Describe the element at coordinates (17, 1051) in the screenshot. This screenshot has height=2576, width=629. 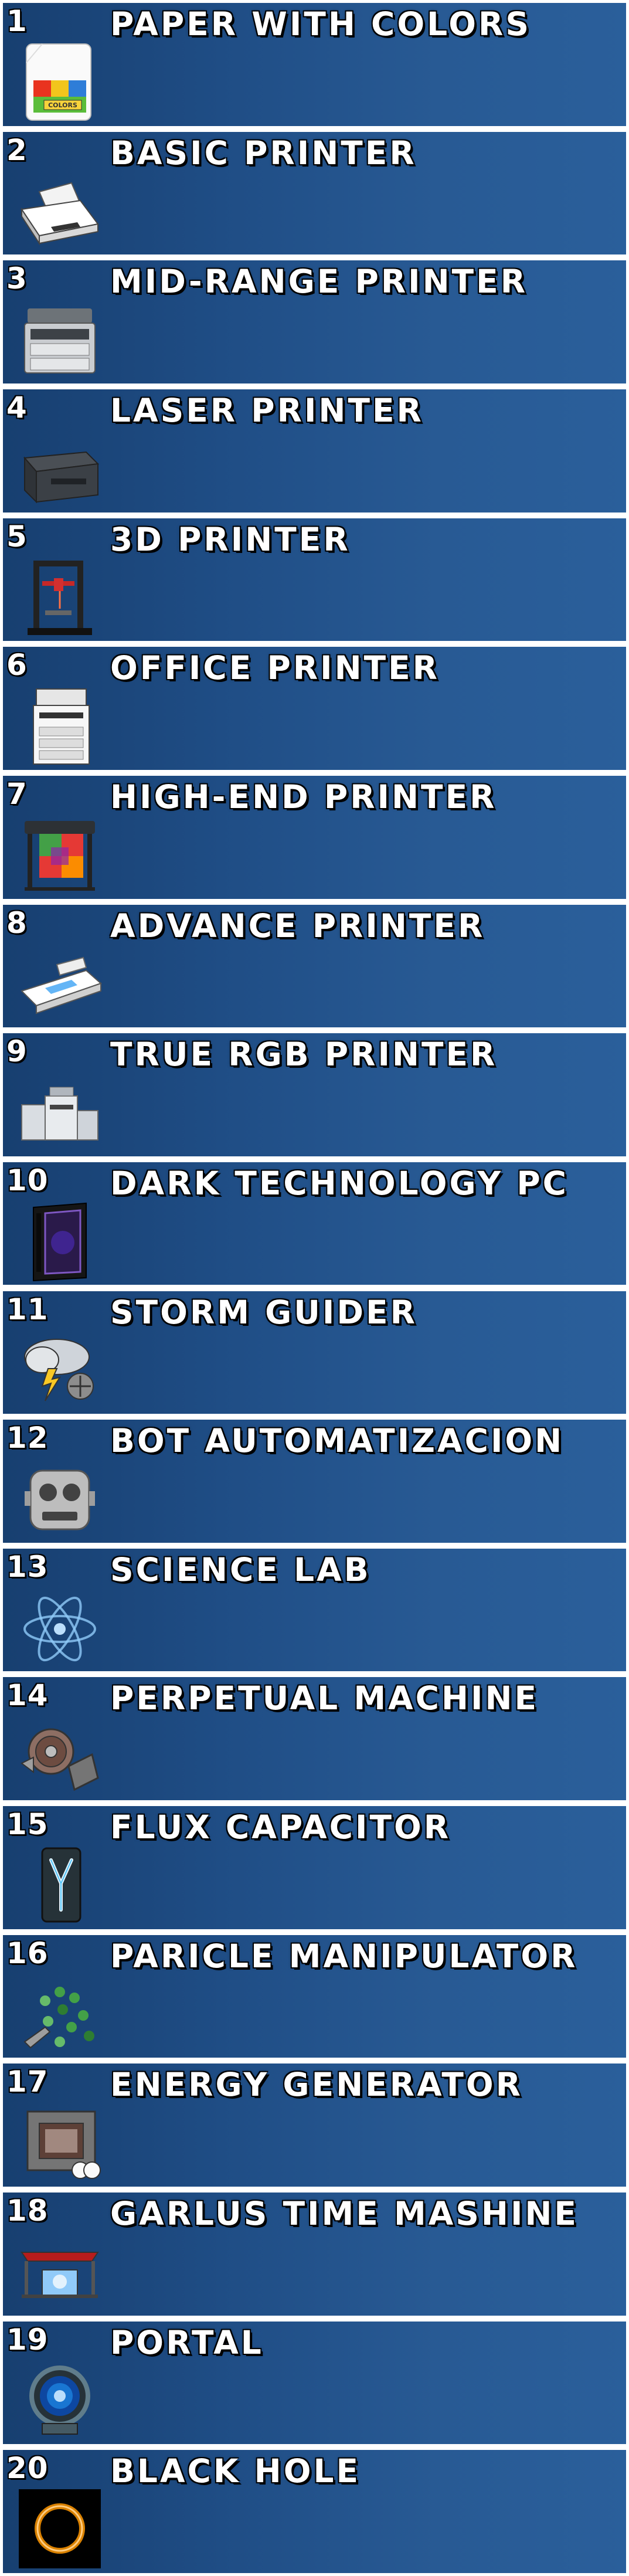
I see `item-number: 9` at that location.